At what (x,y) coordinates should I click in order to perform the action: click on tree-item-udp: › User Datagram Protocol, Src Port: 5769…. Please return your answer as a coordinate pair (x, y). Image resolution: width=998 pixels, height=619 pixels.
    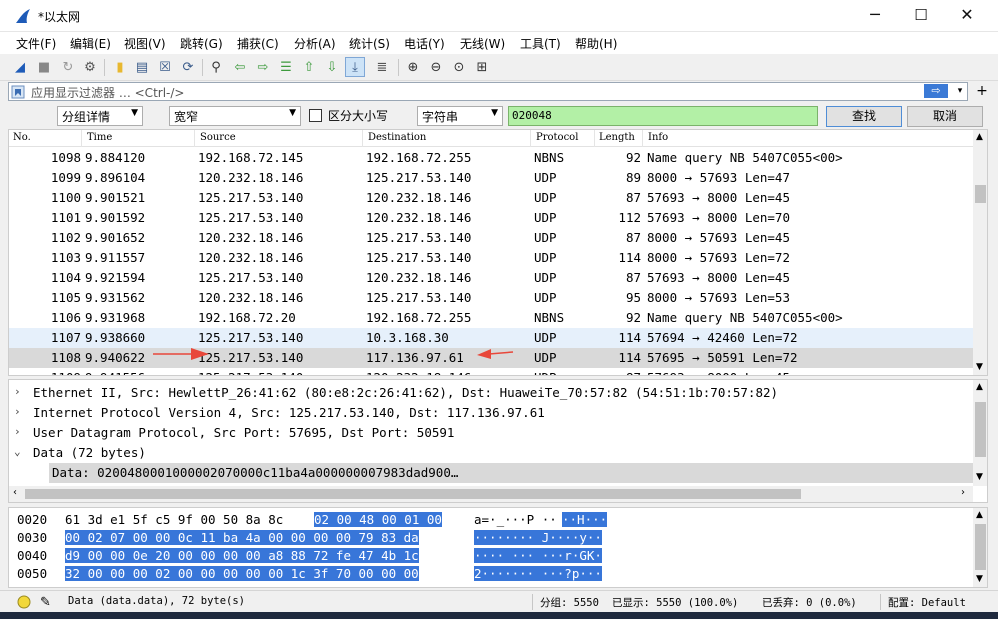
    Looking at the image, I should click on (491, 433).